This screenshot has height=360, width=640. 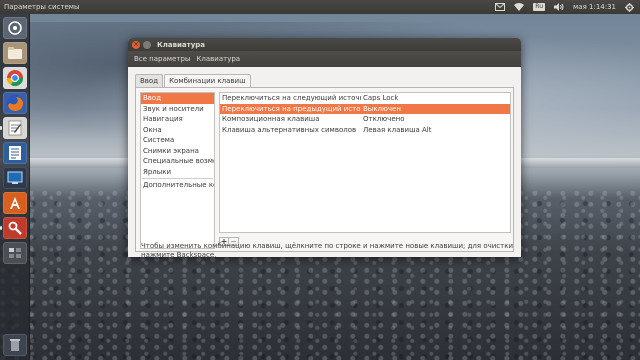 I want to click on close-button: ×, so click(x=136, y=44).